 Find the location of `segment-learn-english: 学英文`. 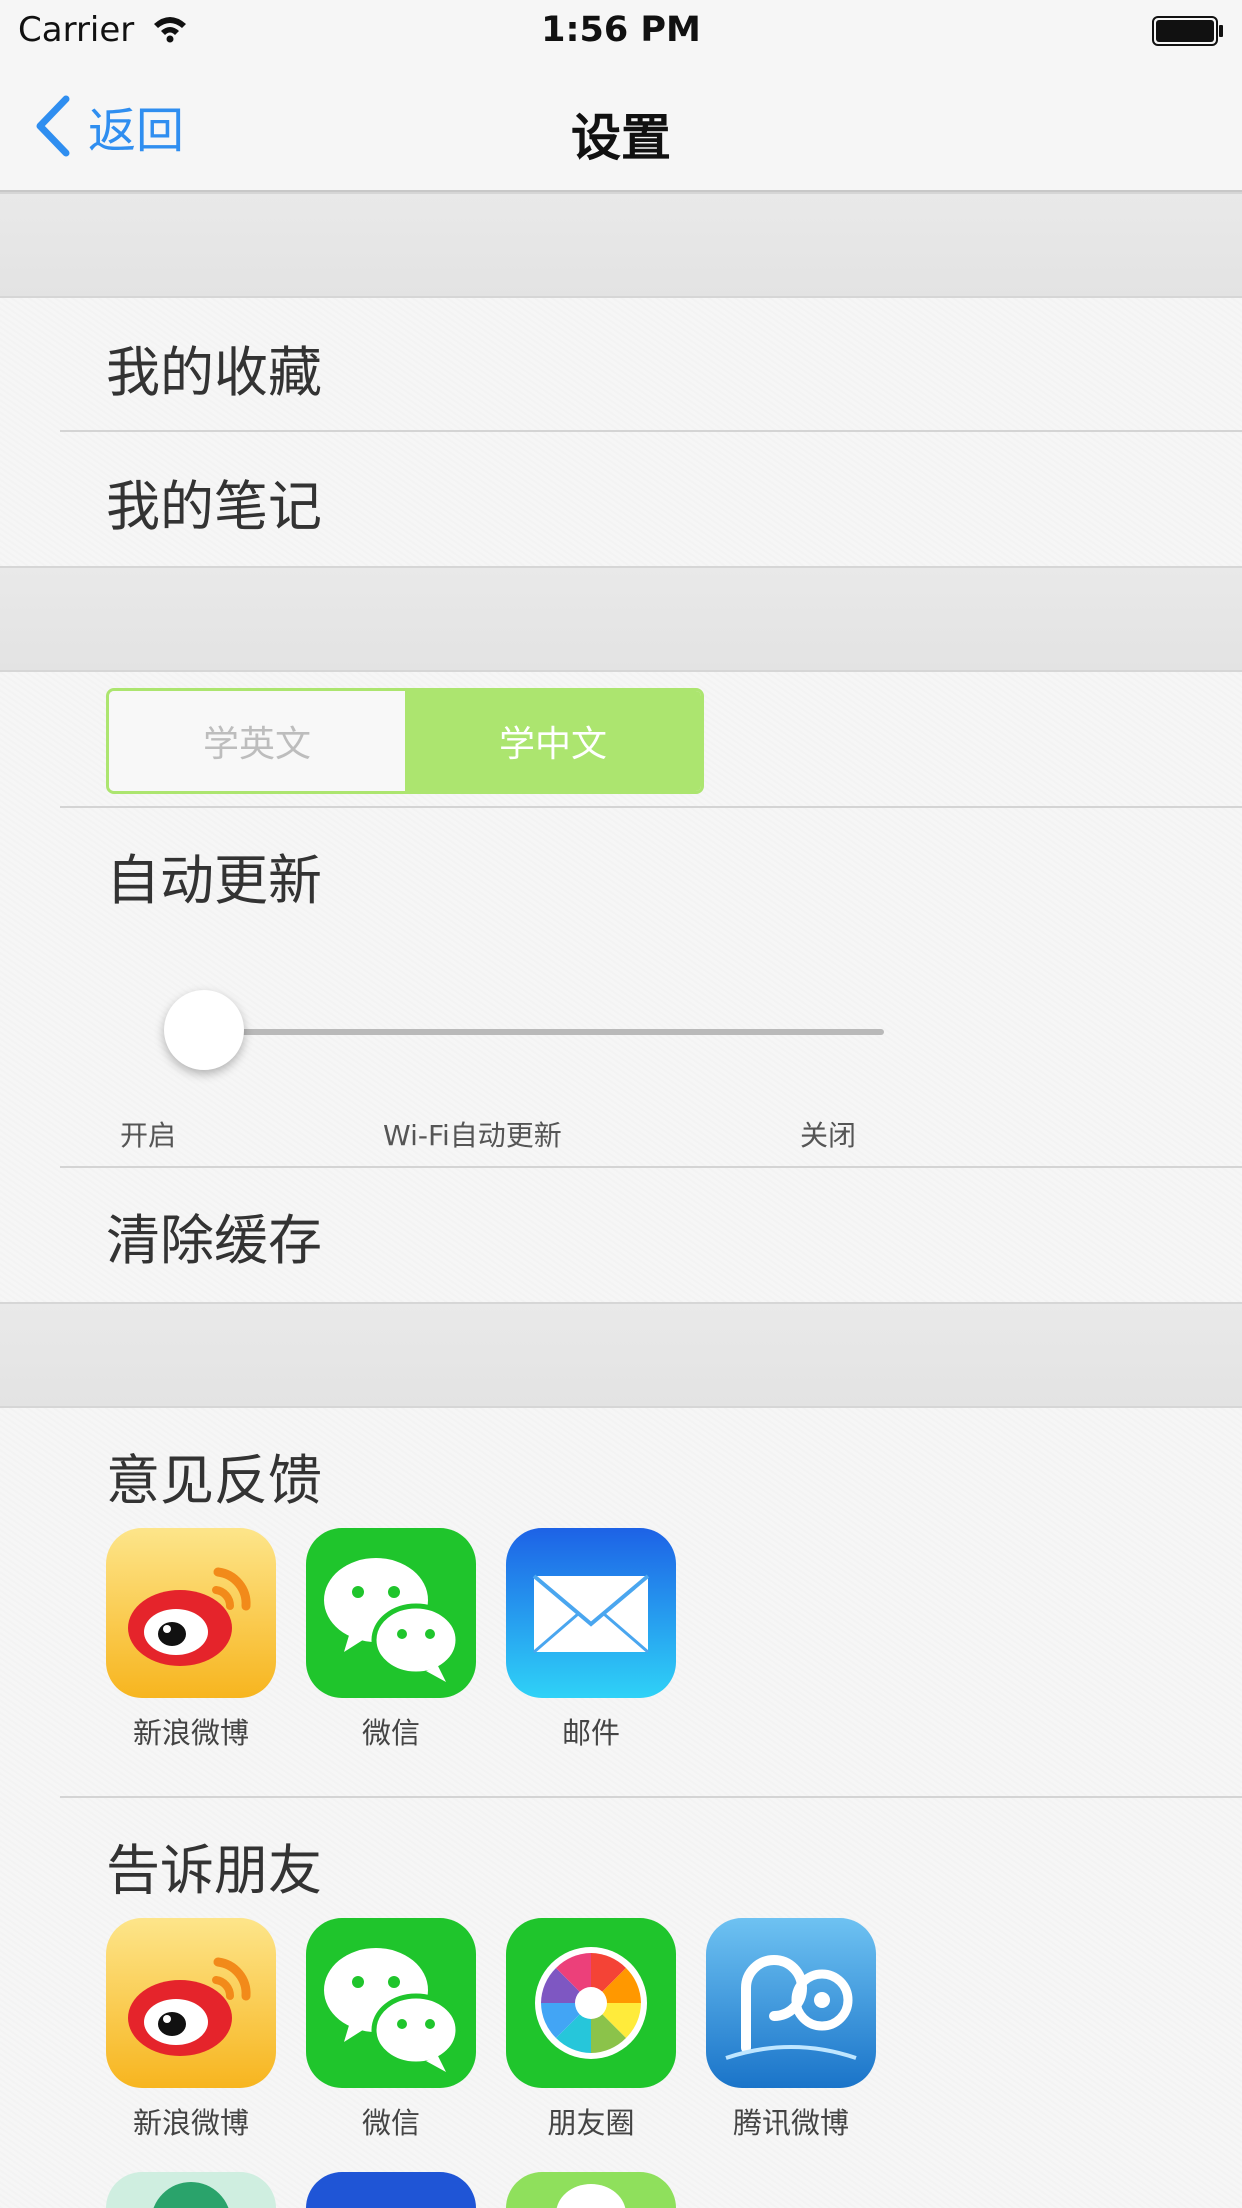

segment-learn-english: 学英文 is located at coordinates (257, 741).